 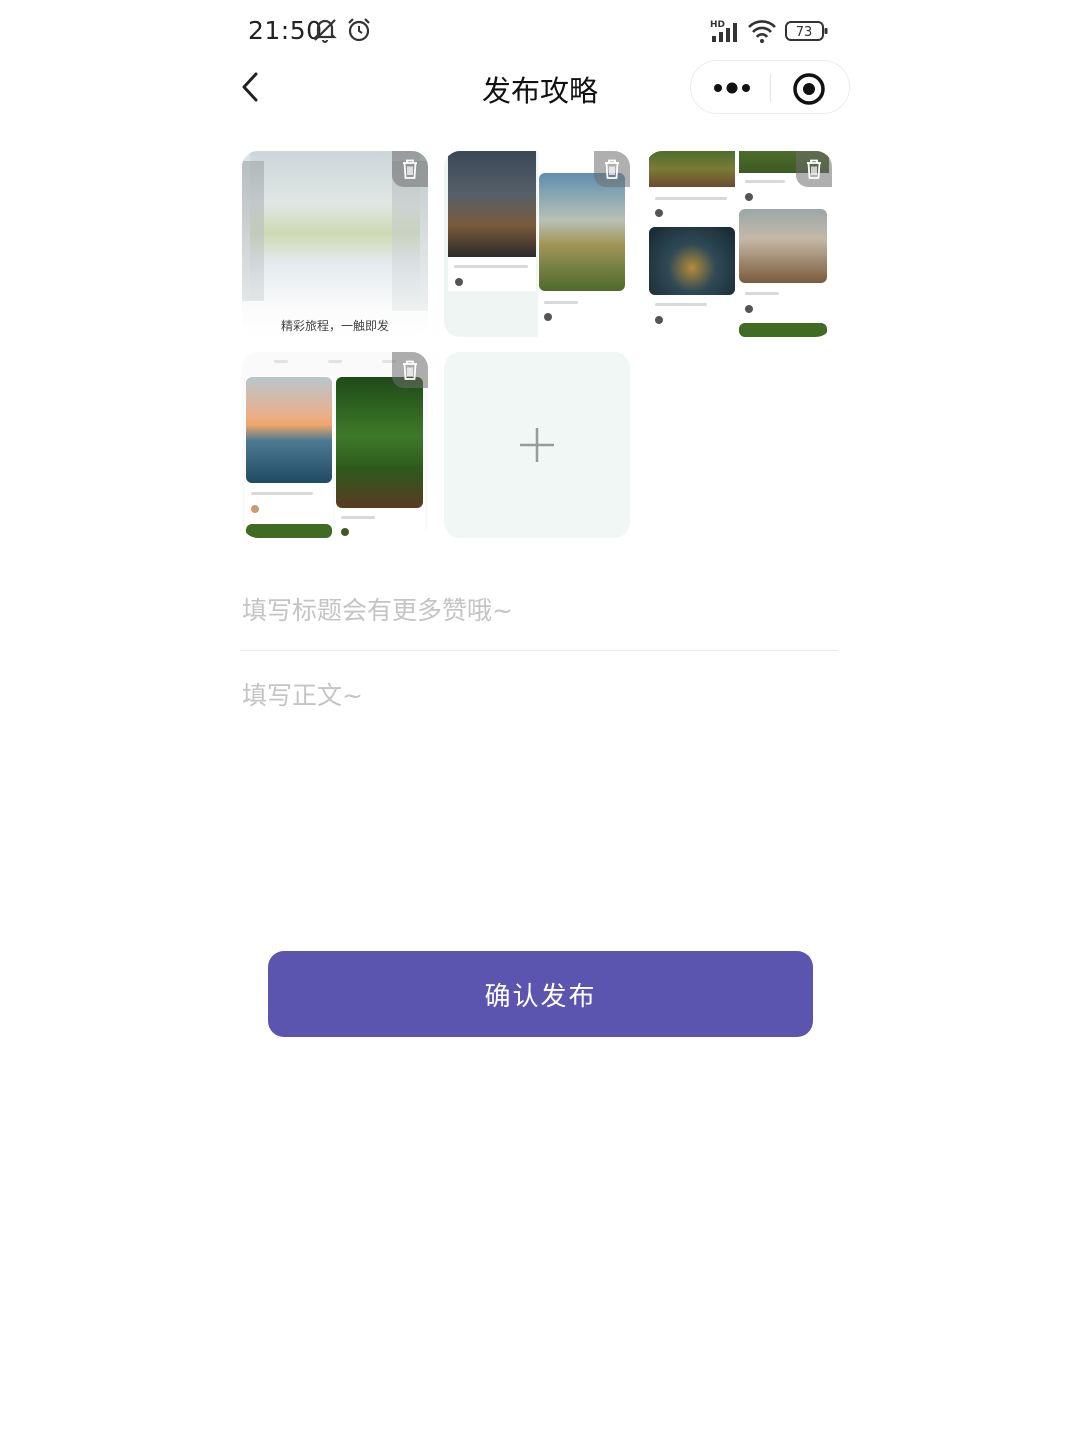 I want to click on capsule-divider, so click(x=770, y=88).